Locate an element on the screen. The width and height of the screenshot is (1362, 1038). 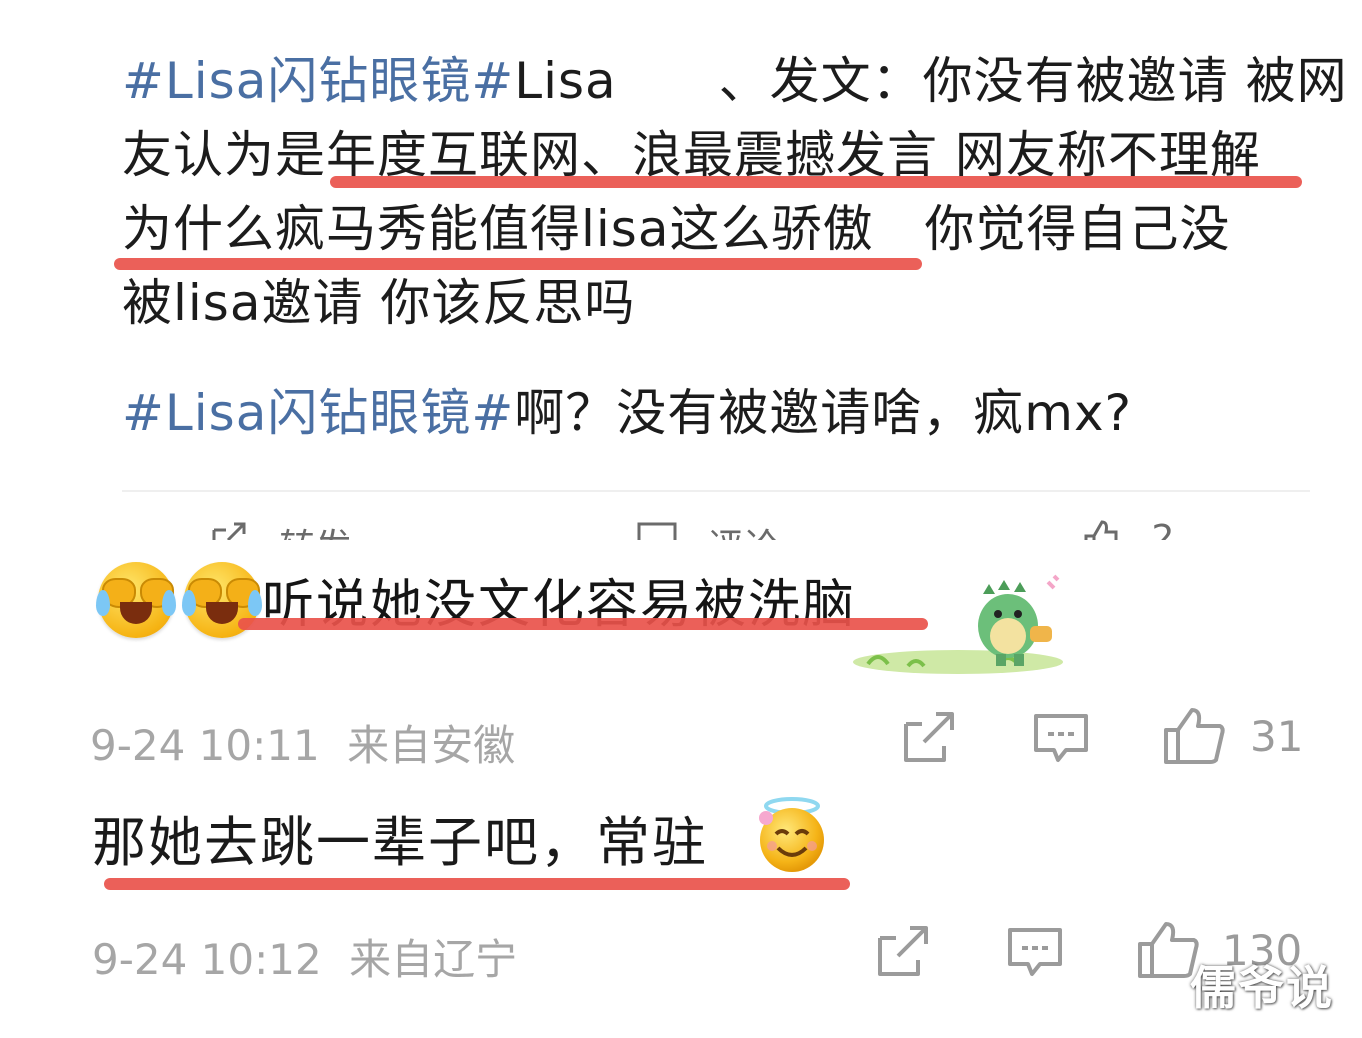
post-text-segment: 为什么疯马秀能值得lisa这么骄傲 你觉得自己没 is located at coordinates (676, 229).